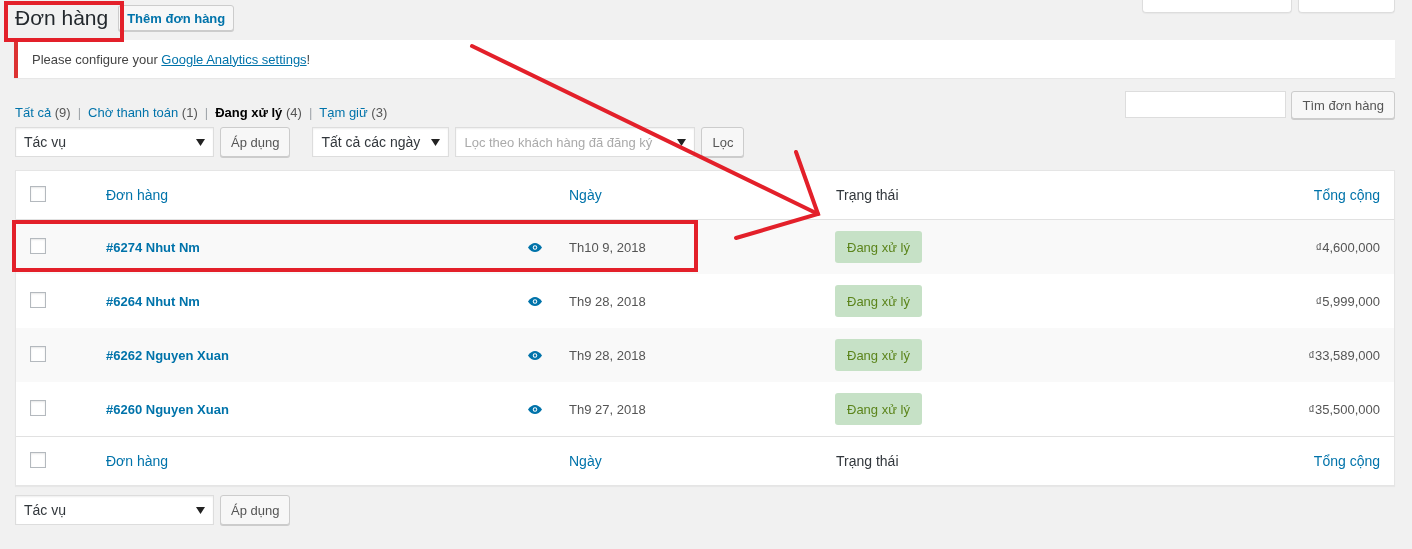  What do you see at coordinates (133, 112) in the screenshot?
I see `status-view-link: Chờ thanh toán` at bounding box center [133, 112].